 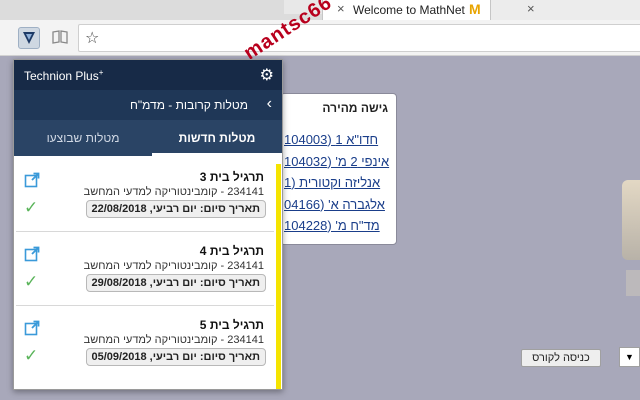 I want to click on settings-gear-icon: ⚙, so click(x=267, y=75).